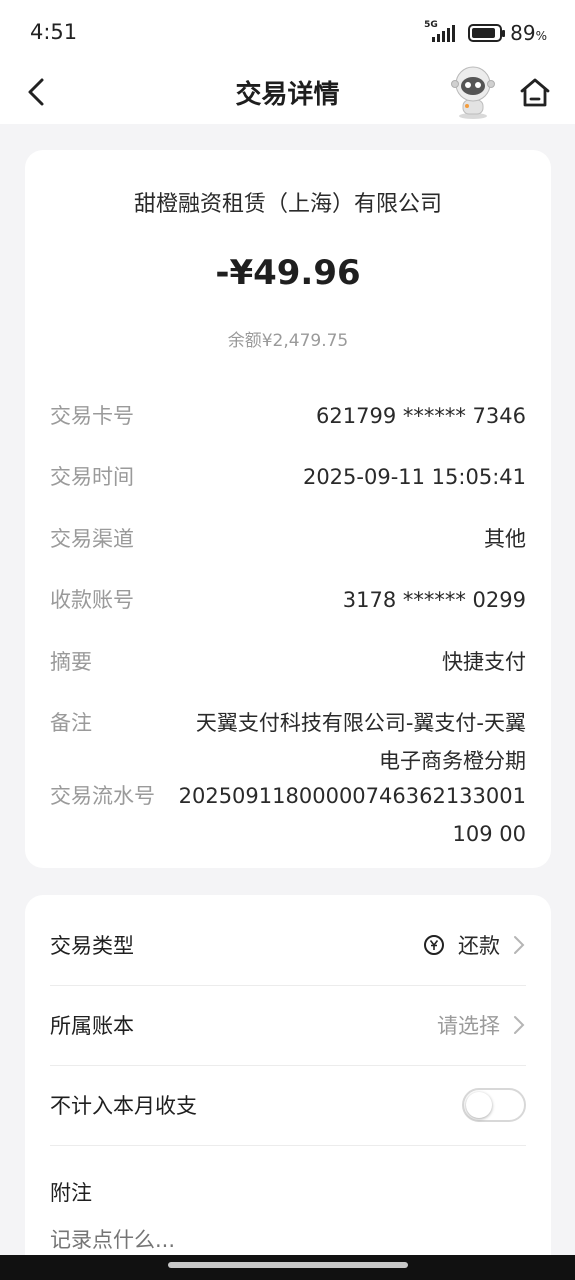 This screenshot has width=575, height=1280. What do you see at coordinates (479, 946) in the screenshot?
I see `transaction-type-value: 还款` at bounding box center [479, 946].